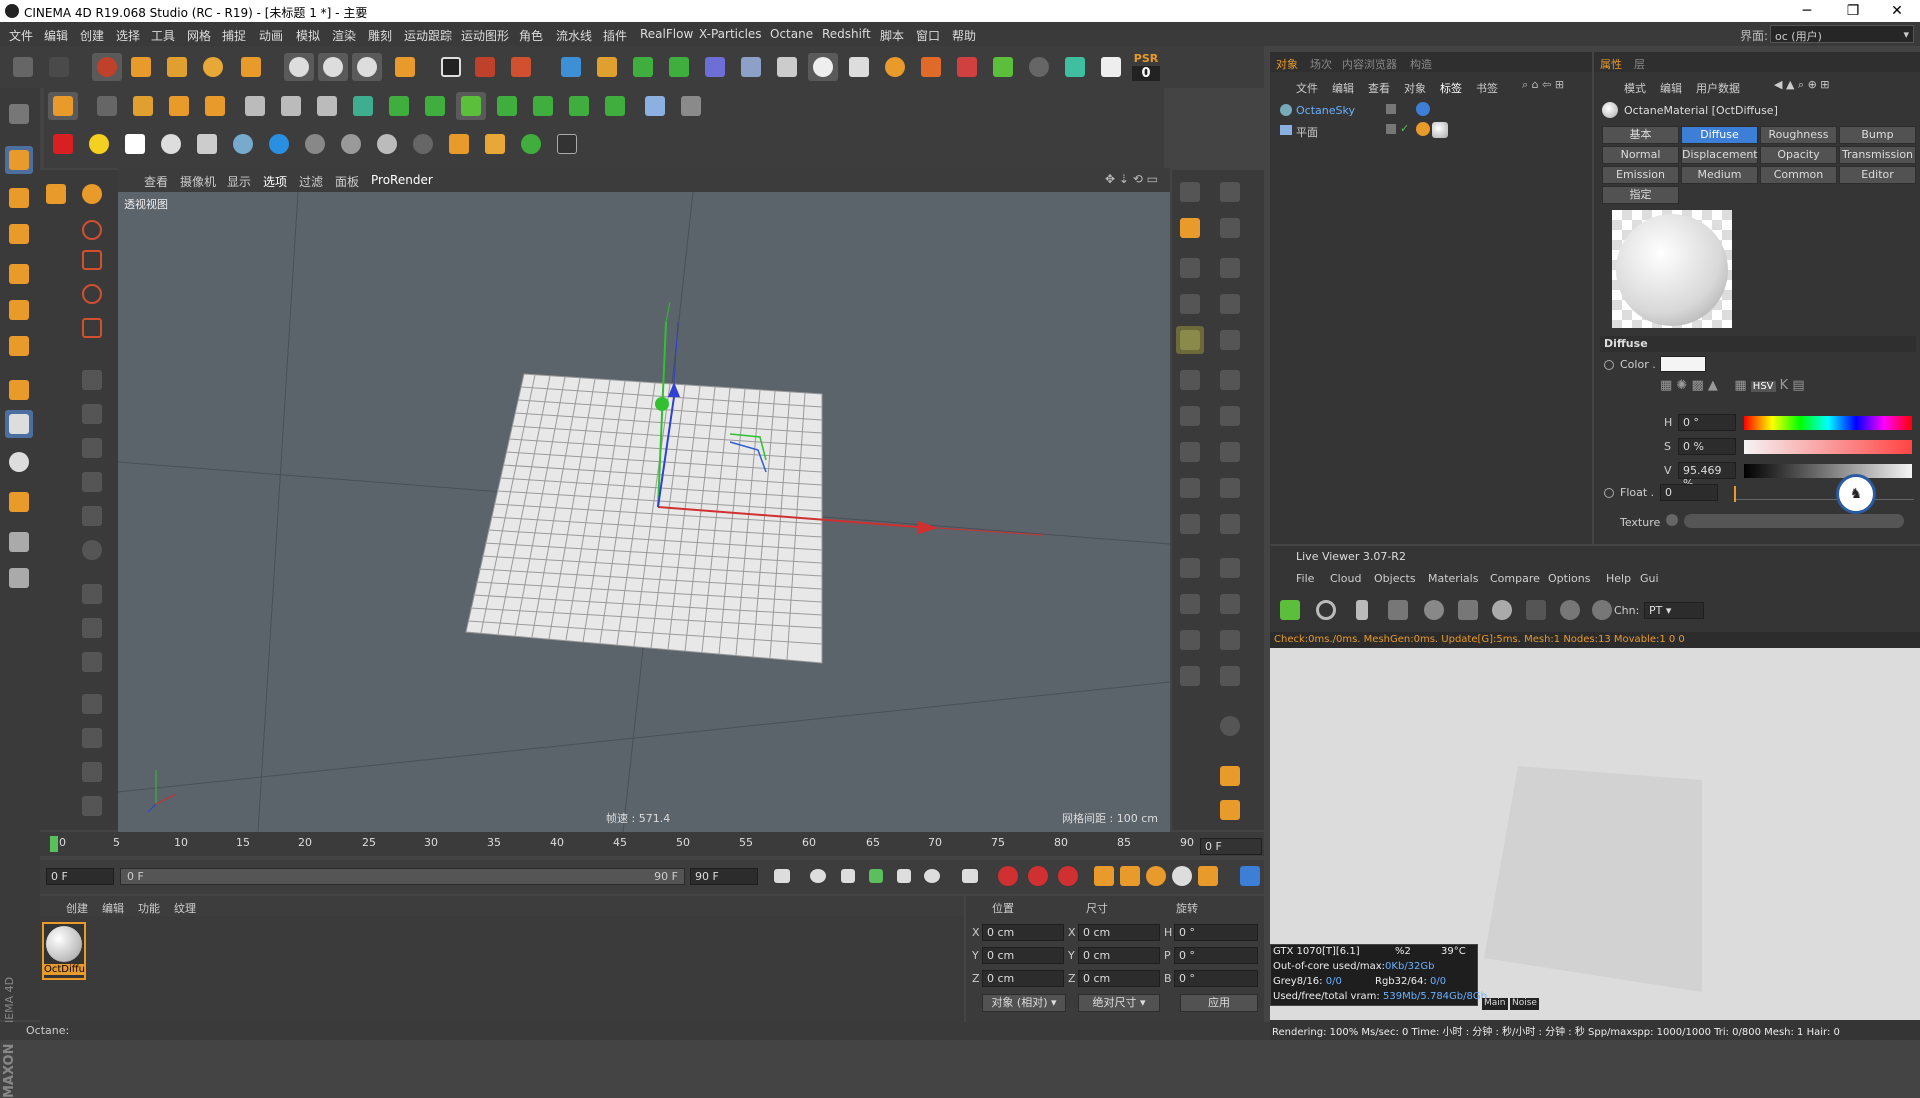 The width and height of the screenshot is (1920, 1098). Describe the element at coordinates (1798, 175) in the screenshot. I see `channel-button-common: Common` at that location.